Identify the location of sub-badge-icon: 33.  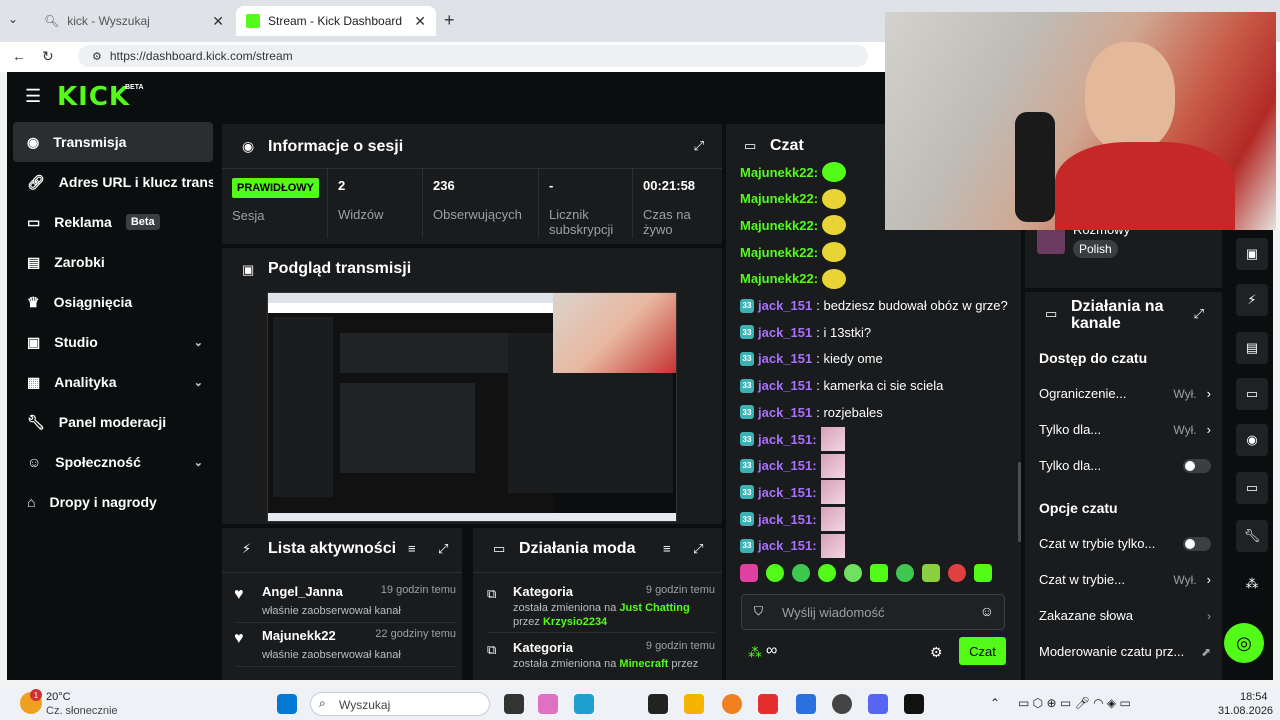
(747, 465).